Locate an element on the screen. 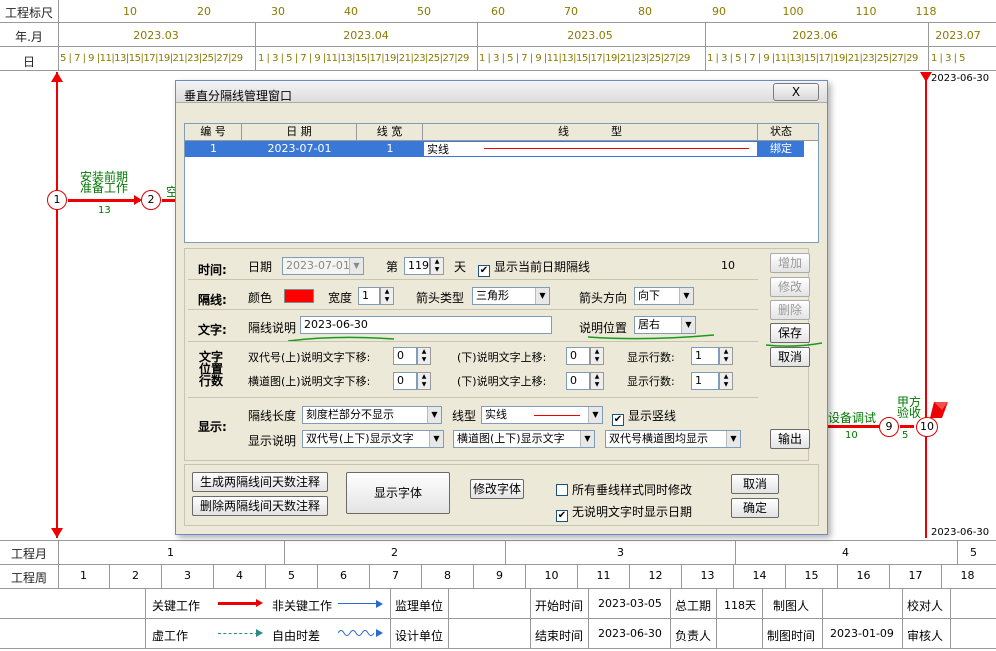 This screenshot has width=996, height=651. hor-rows-label: 显示行数: is located at coordinates (651, 381).